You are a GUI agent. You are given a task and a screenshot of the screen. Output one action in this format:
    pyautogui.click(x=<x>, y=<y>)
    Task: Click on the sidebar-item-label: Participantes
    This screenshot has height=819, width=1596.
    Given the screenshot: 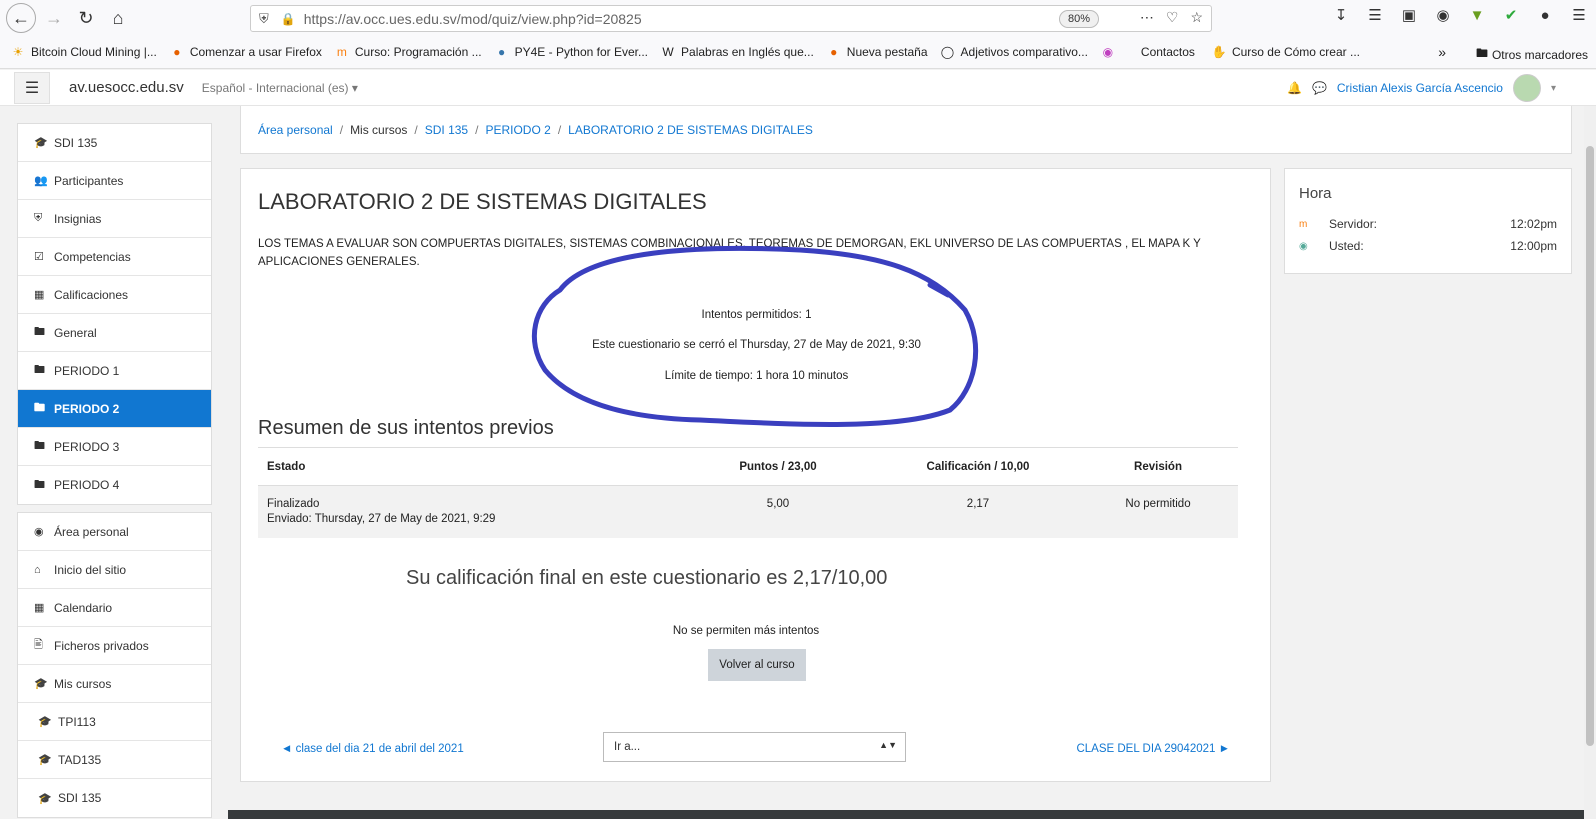 What is the action you would take?
    pyautogui.click(x=89, y=180)
    